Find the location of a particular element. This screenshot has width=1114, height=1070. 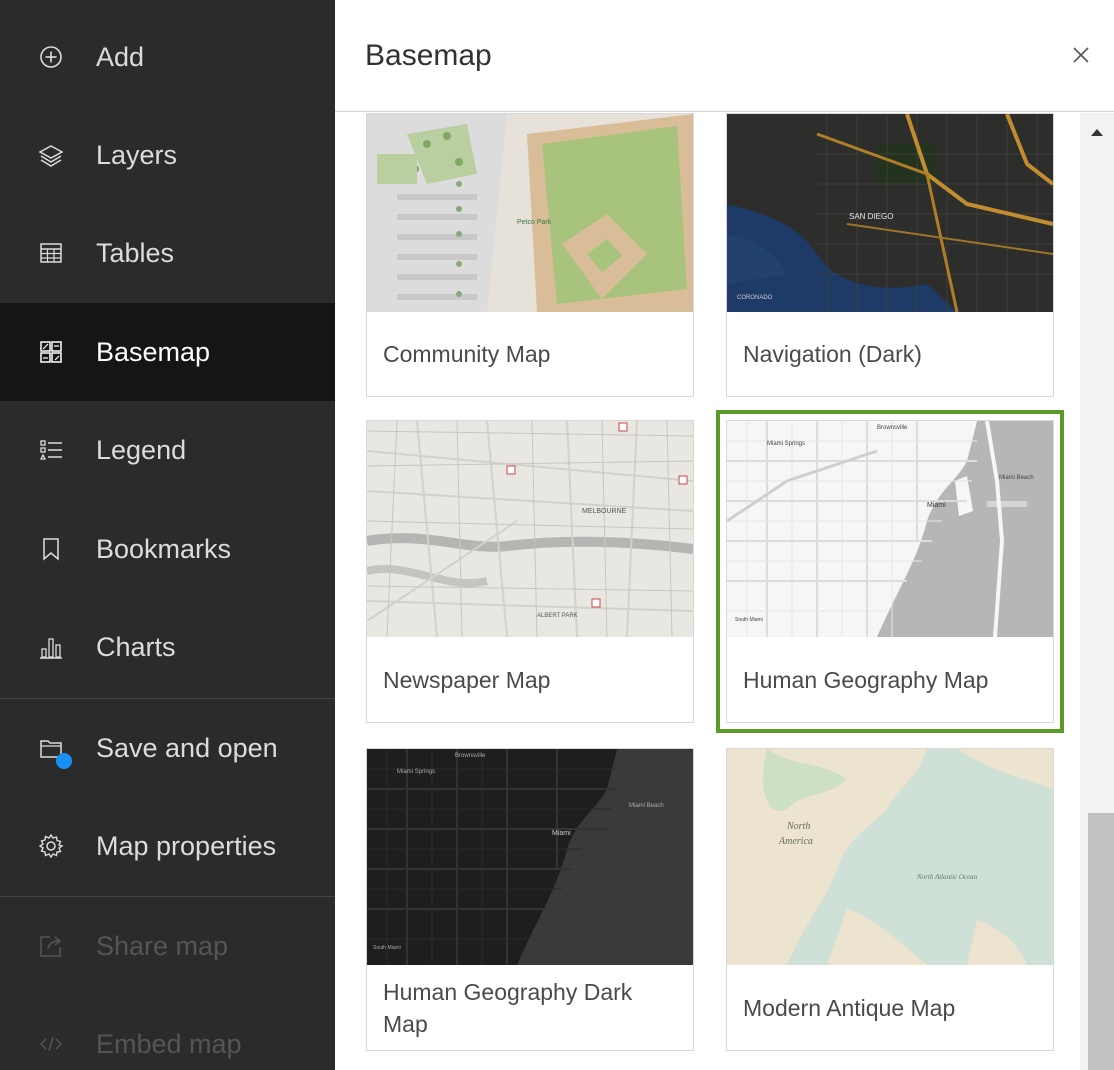

basemap-card-label: Community Map is located at coordinates (467, 354).